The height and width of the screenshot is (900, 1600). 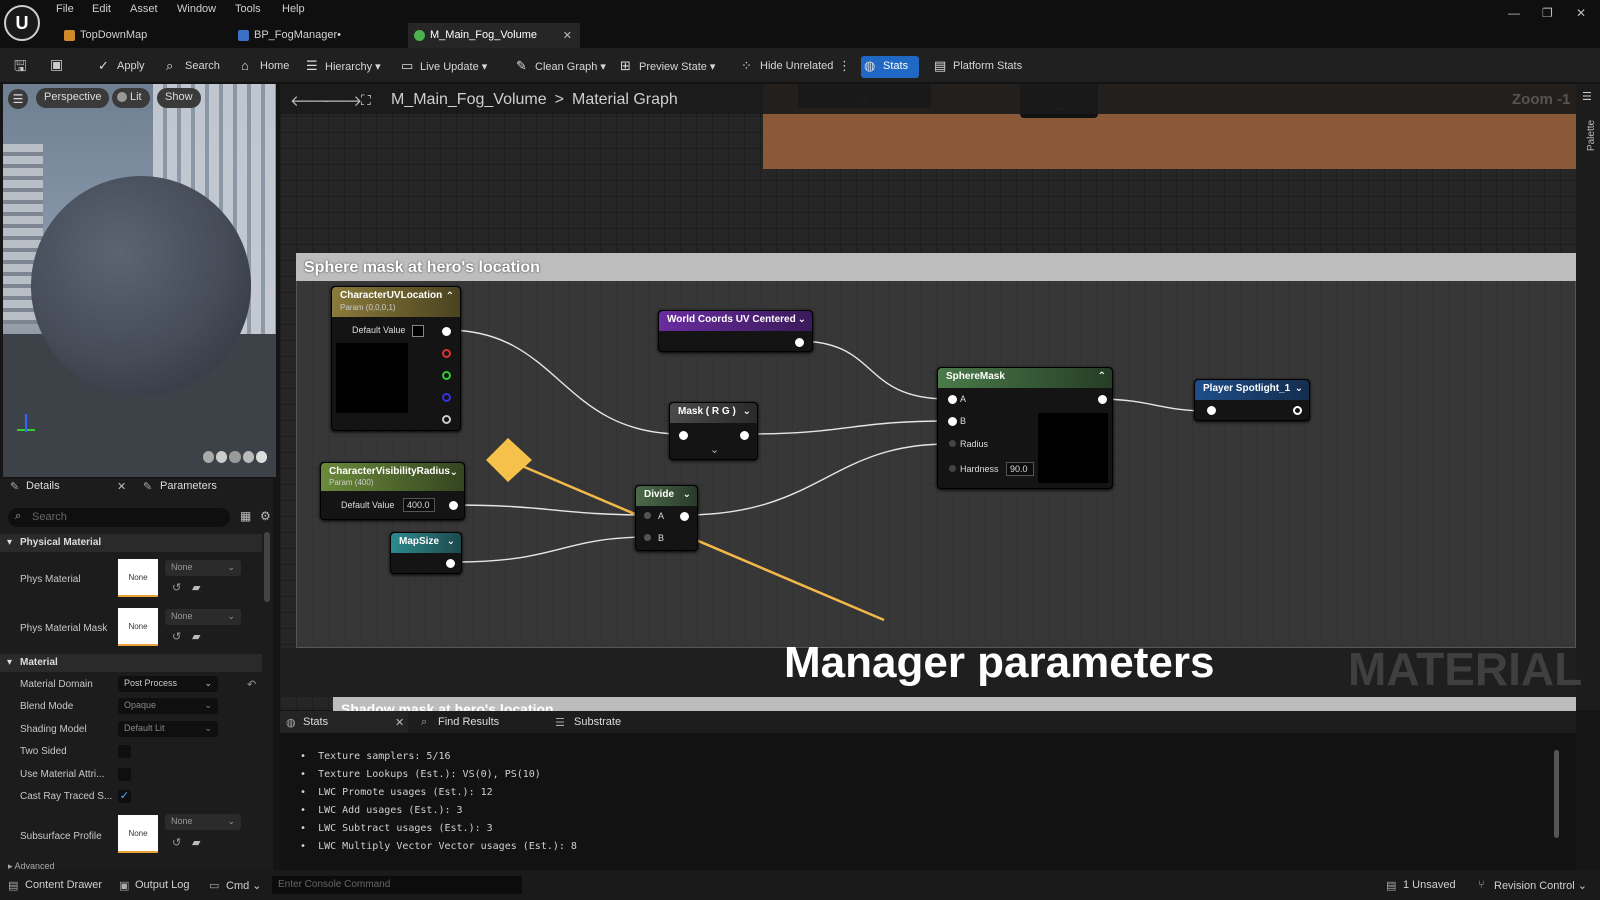 What do you see at coordinates (999, 662) in the screenshot?
I see `overlay-title: Manager parameters` at bounding box center [999, 662].